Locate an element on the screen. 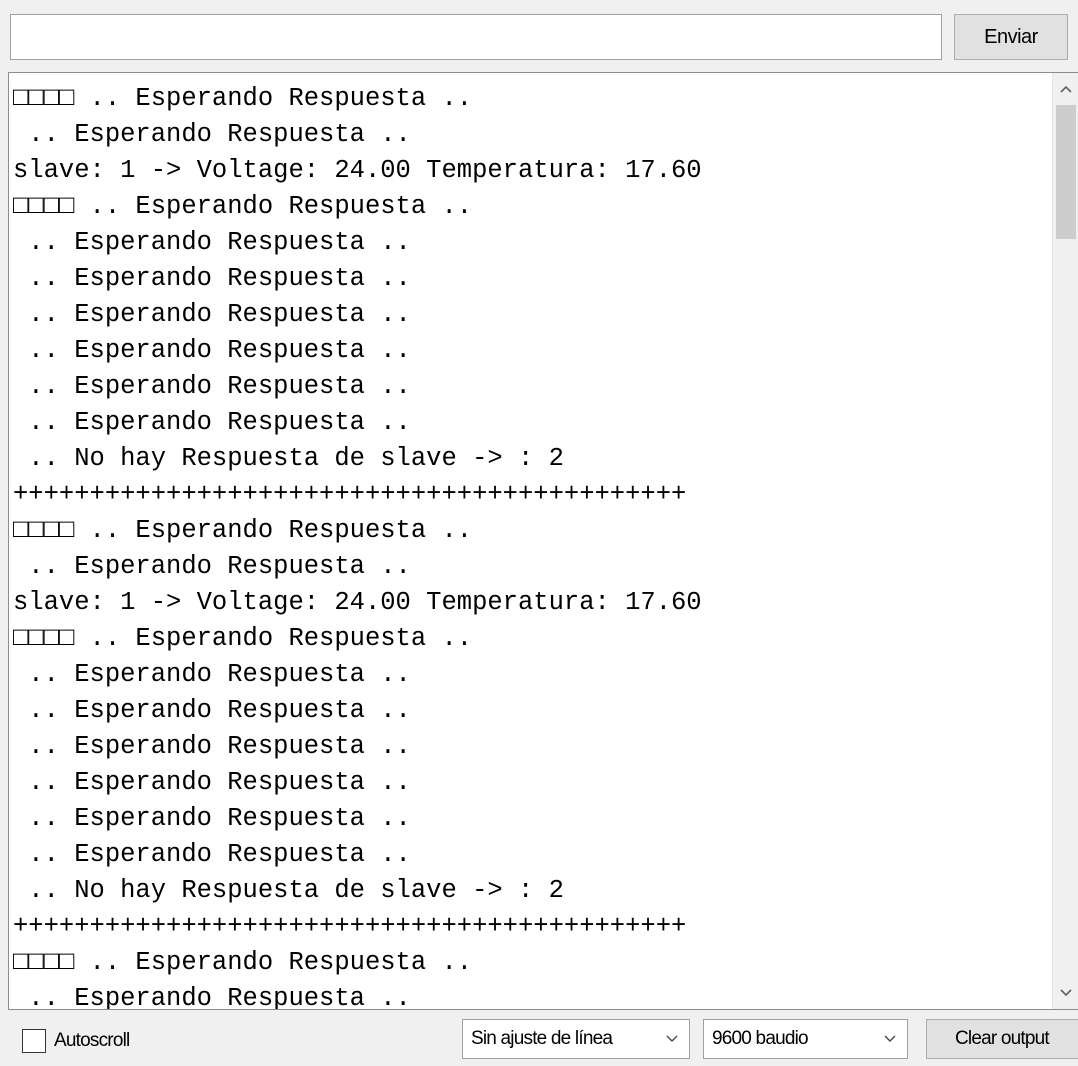 The height and width of the screenshot is (1066, 1078). chevron-up-icon is located at coordinates (1066, 89).